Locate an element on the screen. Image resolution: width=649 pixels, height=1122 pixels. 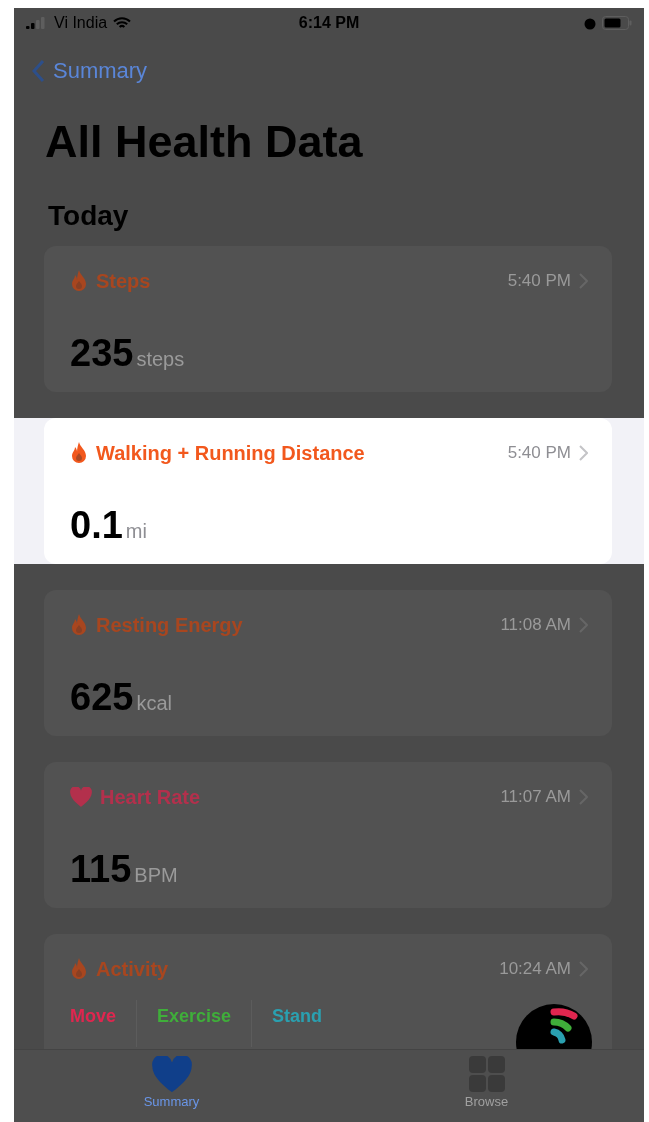
health-data-card: Resting Energy 11:08 AM 625kcal is located at coordinates (328, 663).